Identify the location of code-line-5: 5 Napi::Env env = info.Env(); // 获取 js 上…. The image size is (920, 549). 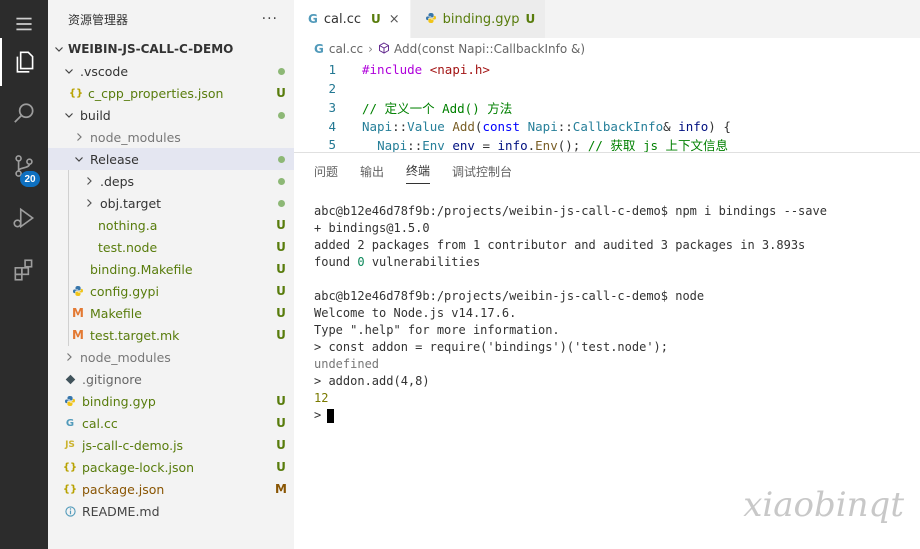
(511, 144).